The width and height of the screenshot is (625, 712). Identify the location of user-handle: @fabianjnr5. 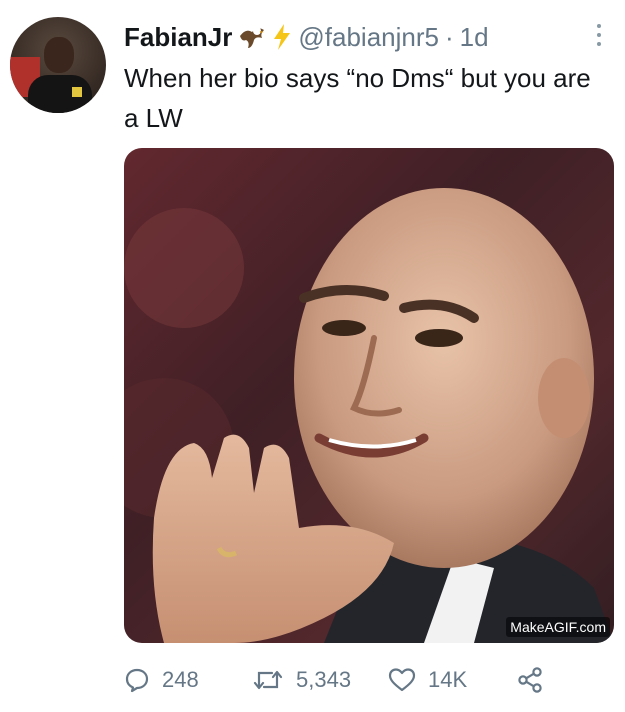
(368, 37).